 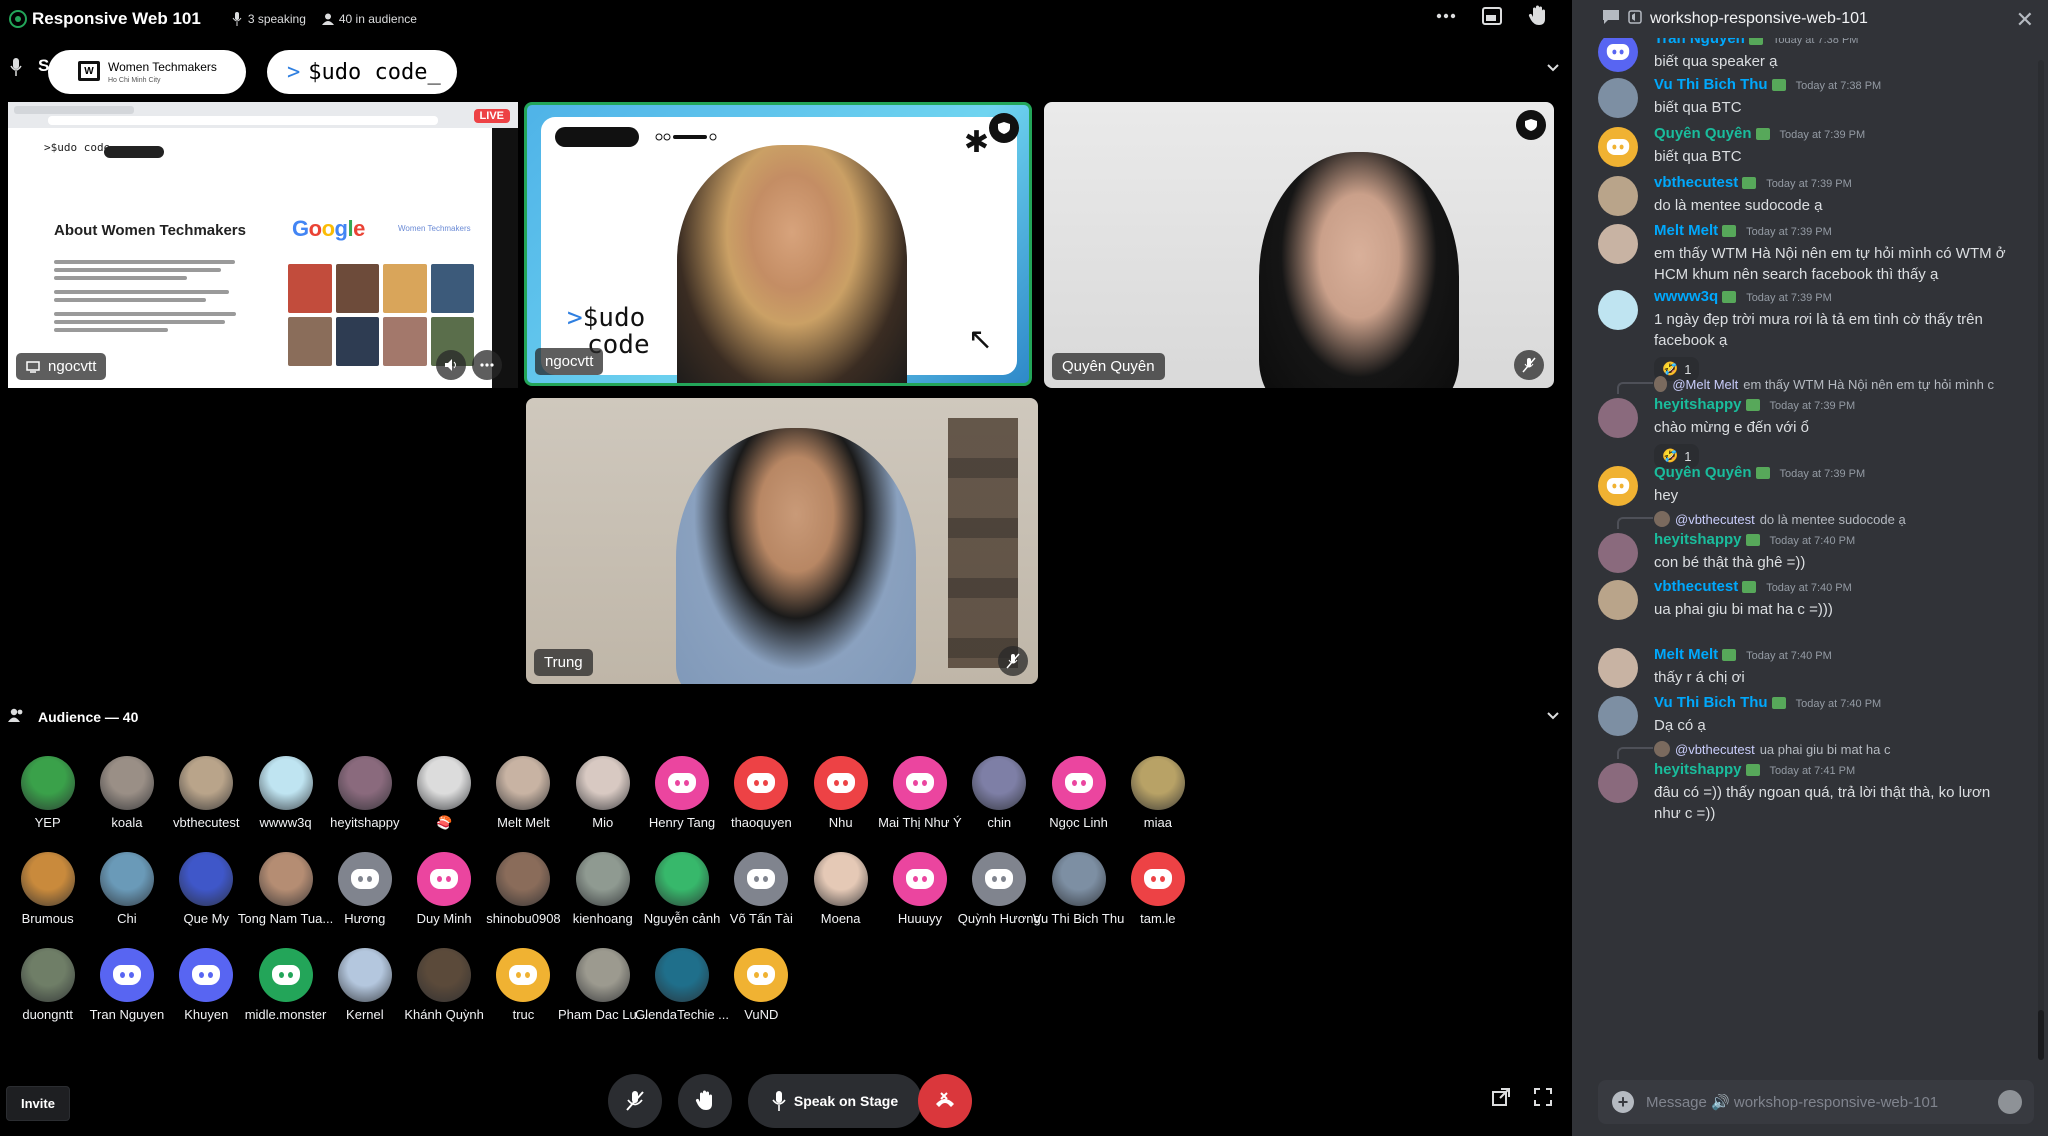 I want to click on speaker-tile-quyen: Quyên Quyên, so click(x=1299, y=245).